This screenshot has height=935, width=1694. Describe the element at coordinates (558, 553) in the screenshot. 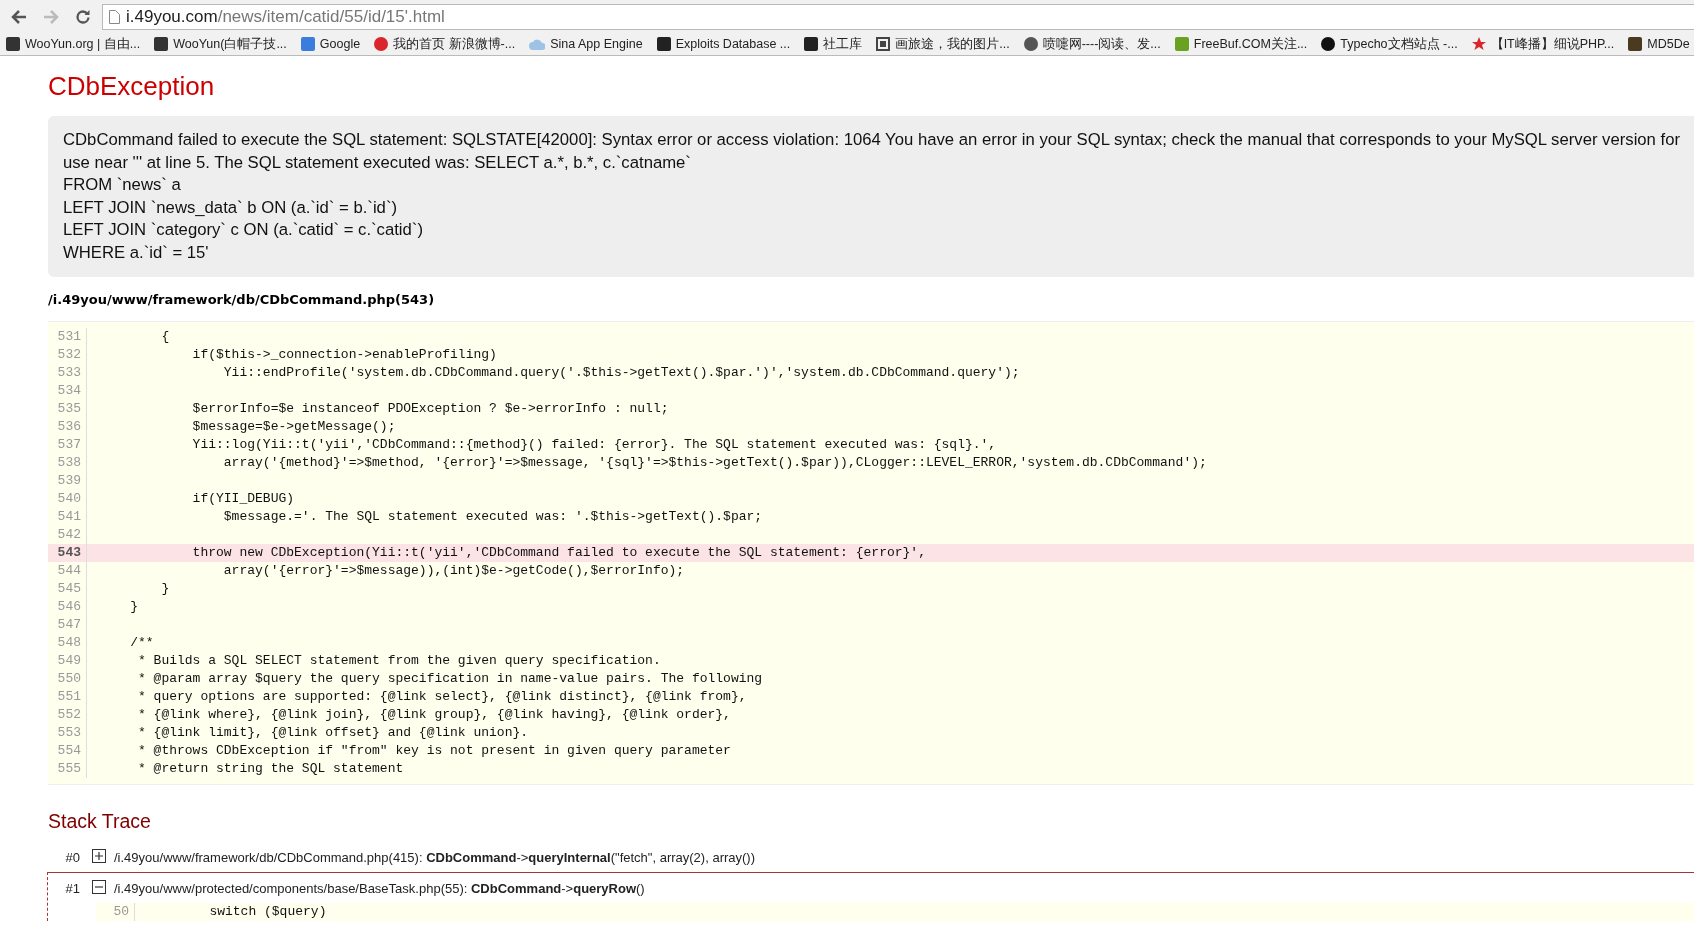

I see `code-line: throw new CDbException(Yii::t('yii','CDbCommand failed to execute the SQL statement: {error}',` at that location.